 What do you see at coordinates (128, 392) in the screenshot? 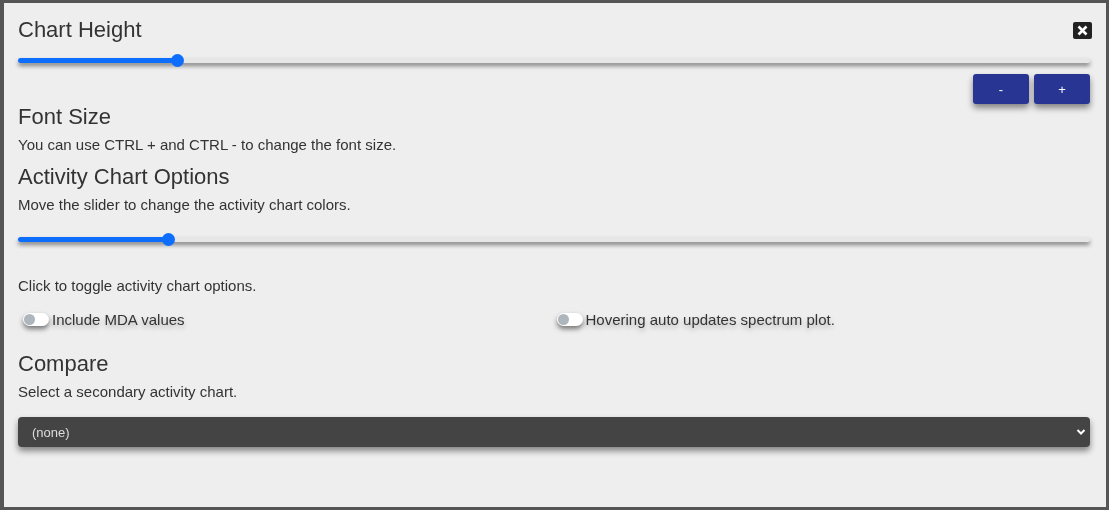
I see `help-text: Select a secondary activity chart.` at bounding box center [128, 392].